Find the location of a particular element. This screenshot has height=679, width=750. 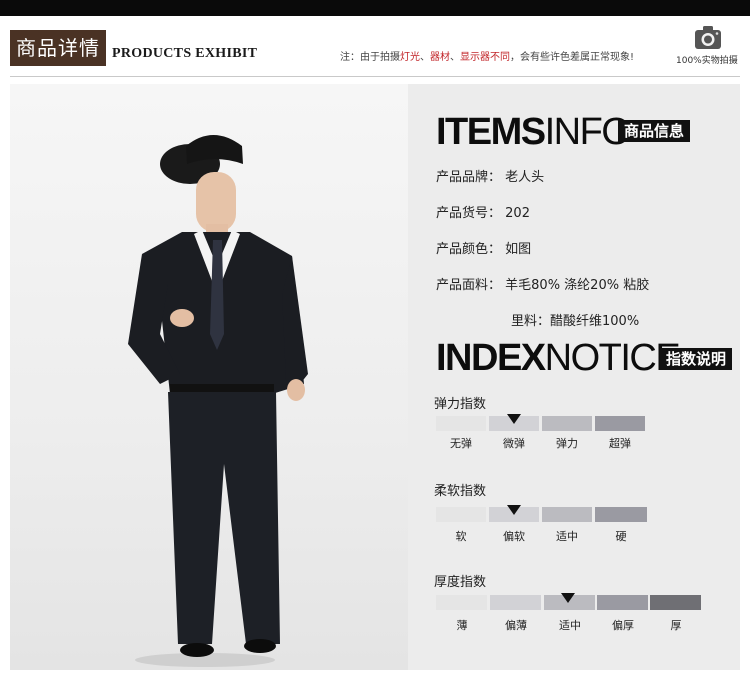

note-prefix: 注：由于拍摄 is located at coordinates (370, 57).